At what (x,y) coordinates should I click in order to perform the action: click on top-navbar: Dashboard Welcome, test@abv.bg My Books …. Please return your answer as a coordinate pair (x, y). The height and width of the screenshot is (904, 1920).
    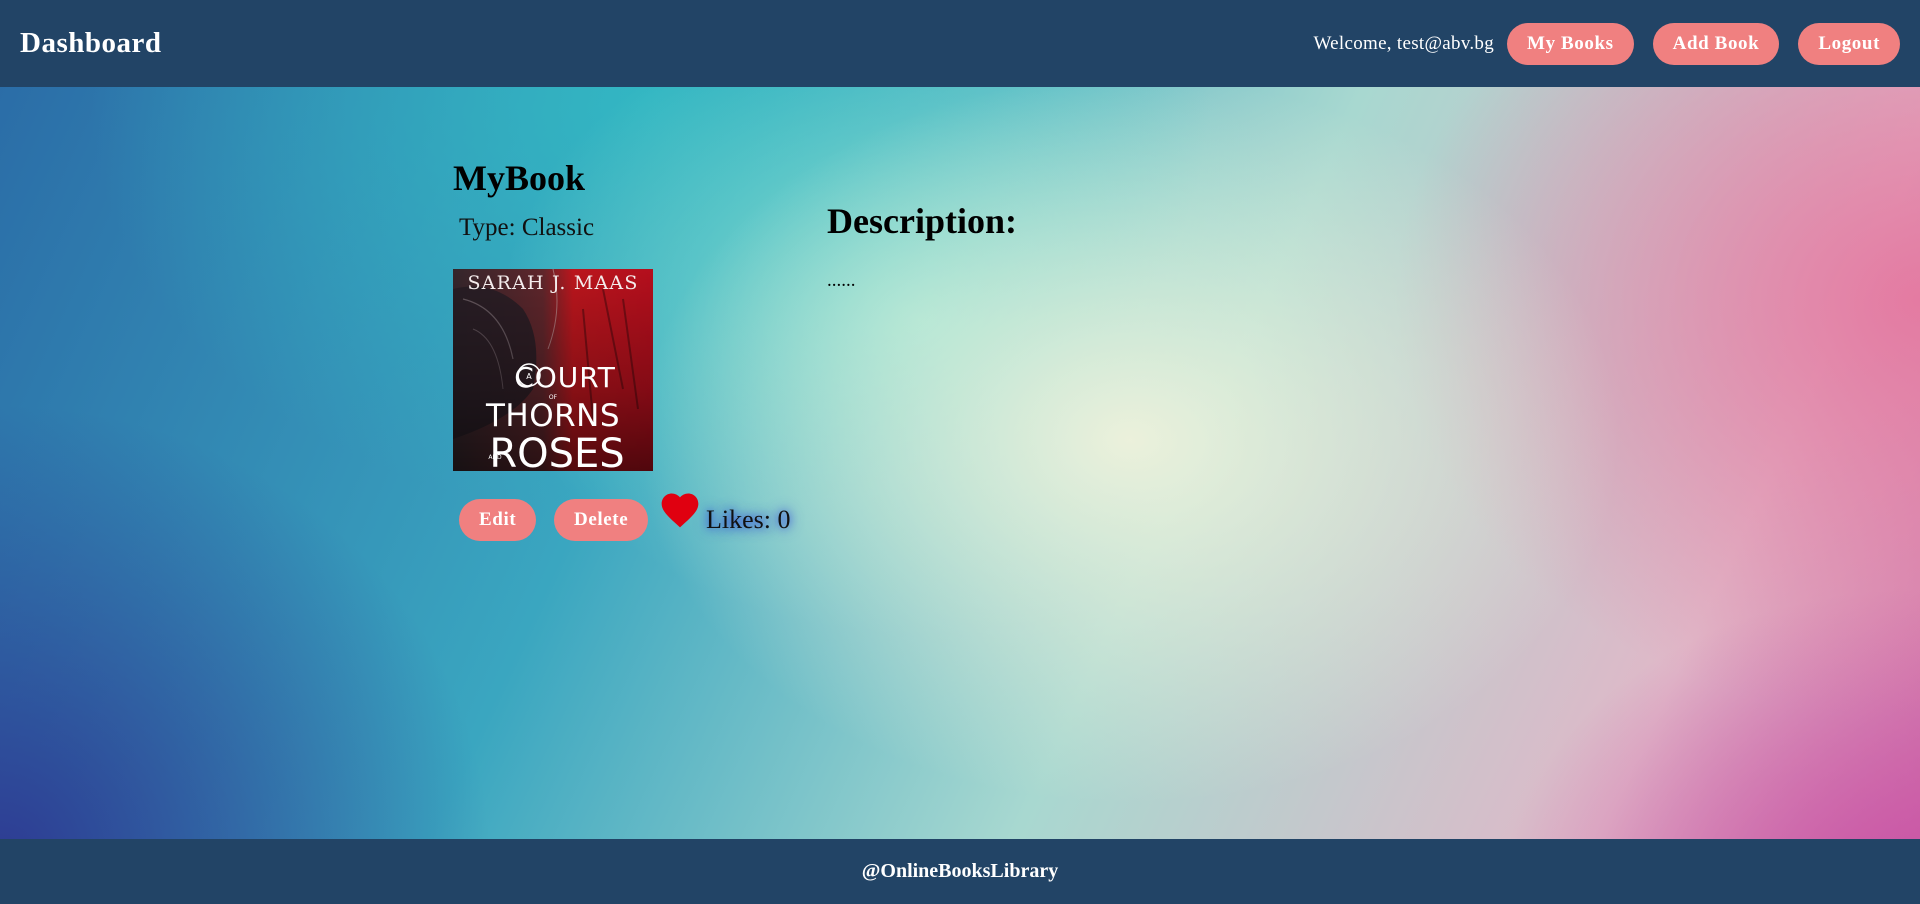
    Looking at the image, I should click on (960, 43).